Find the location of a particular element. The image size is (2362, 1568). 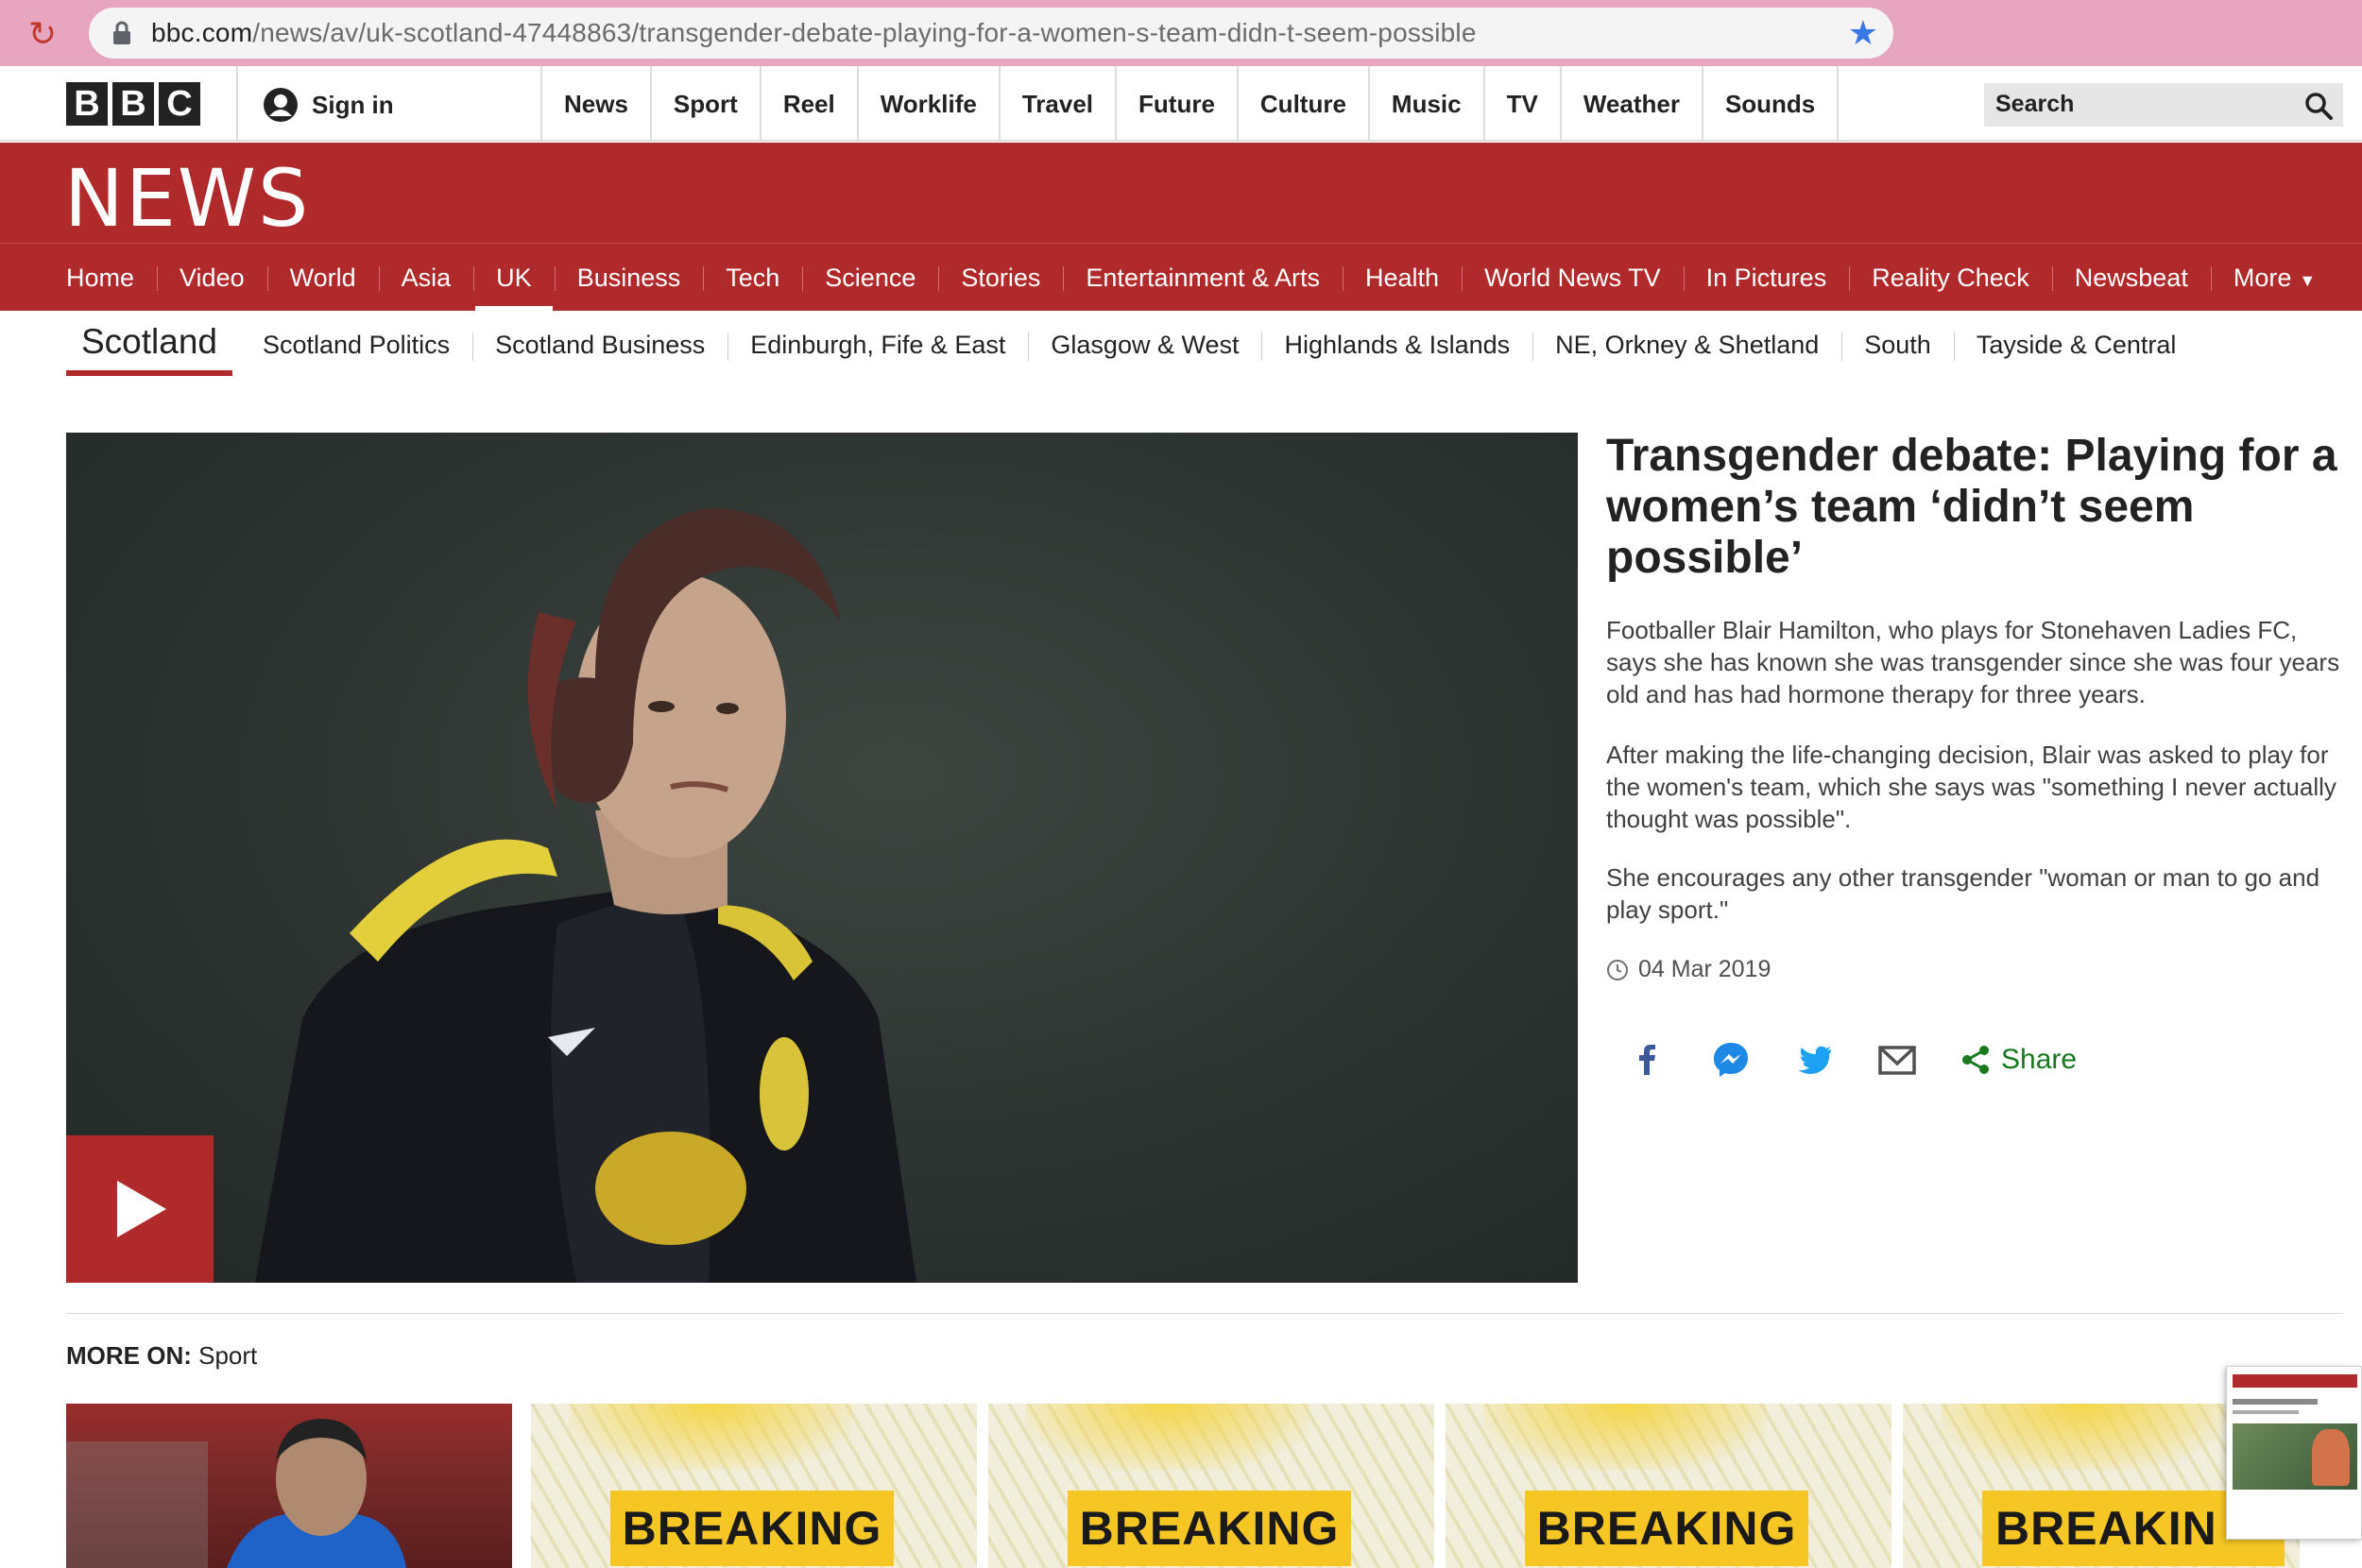

section-divider is located at coordinates (1205, 1313).